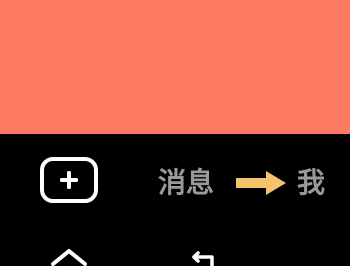  I want to click on home-icon, so click(69, 256).